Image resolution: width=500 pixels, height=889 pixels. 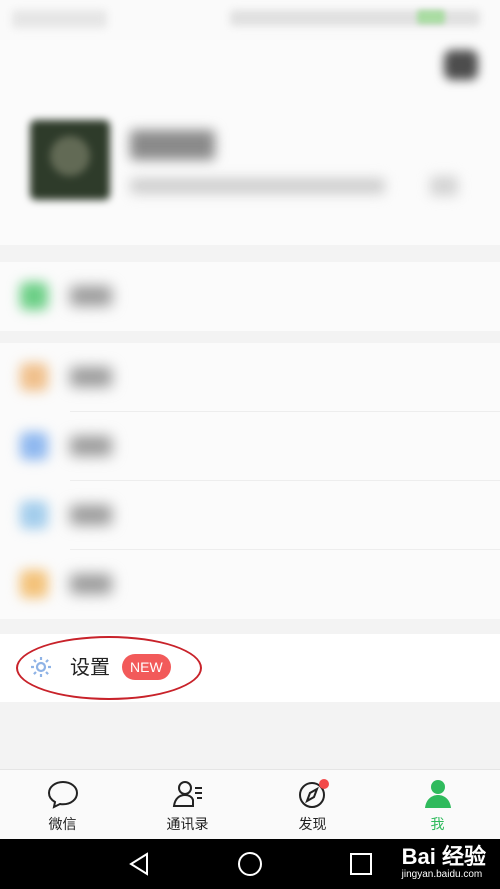 I want to click on tab-label: 发现, so click(x=312, y=825).